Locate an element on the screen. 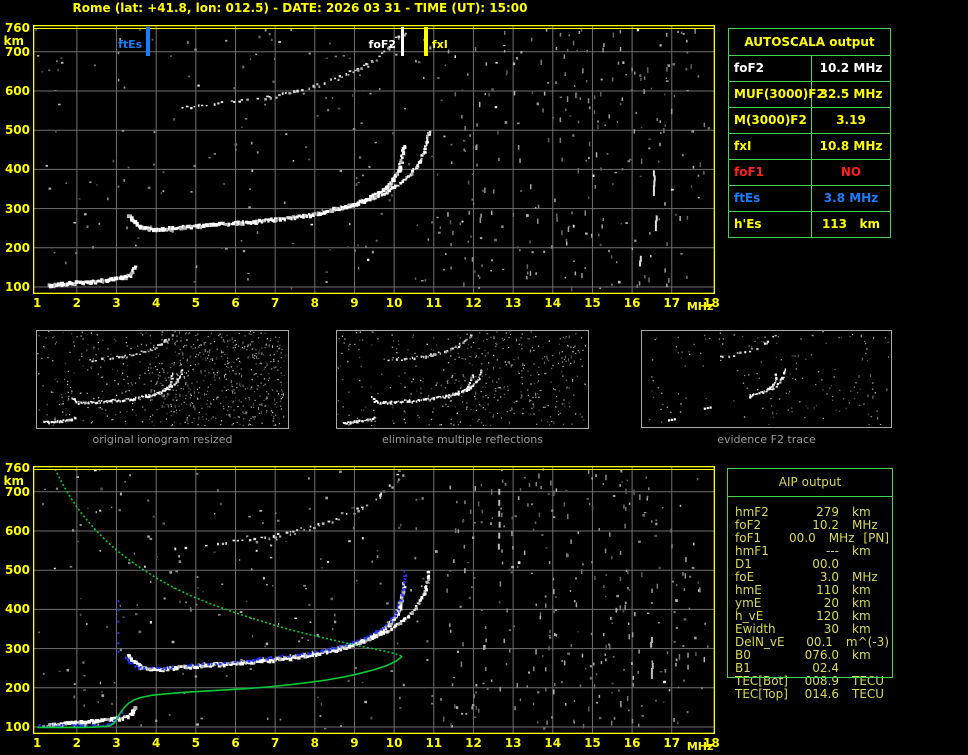 The height and width of the screenshot is (755, 968). autoscala-row-label: ftEs is located at coordinates (770, 198).